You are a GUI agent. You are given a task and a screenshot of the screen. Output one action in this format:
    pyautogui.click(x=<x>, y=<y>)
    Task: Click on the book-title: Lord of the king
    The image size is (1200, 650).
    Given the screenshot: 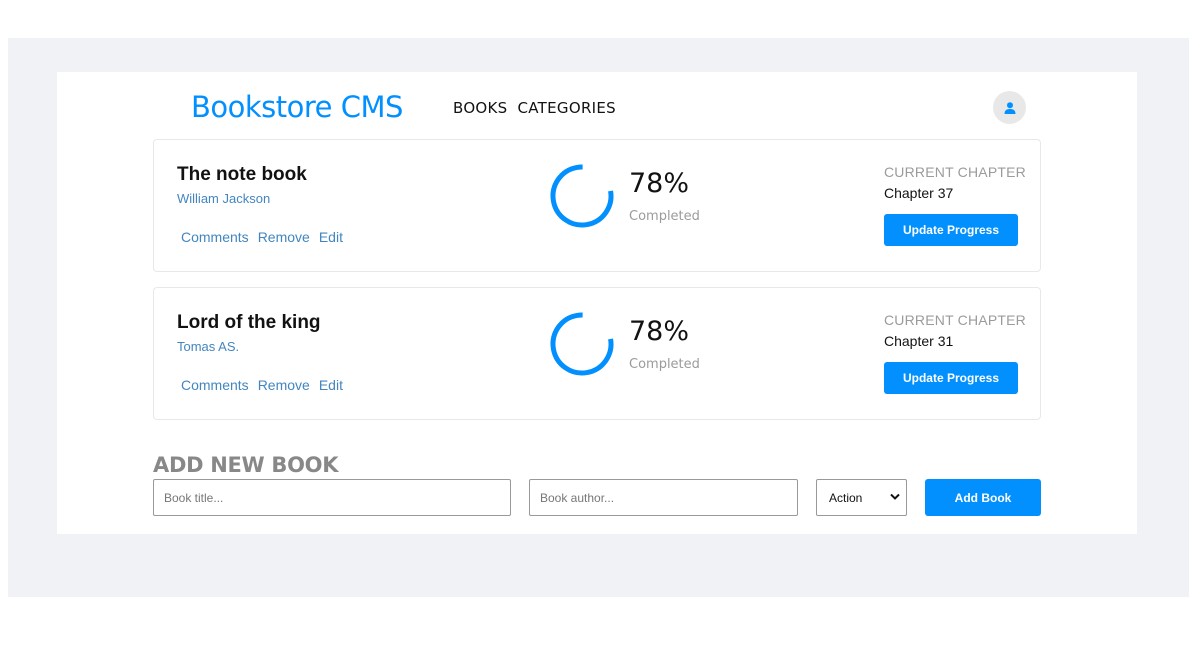 What is the action you would take?
    pyautogui.click(x=249, y=322)
    